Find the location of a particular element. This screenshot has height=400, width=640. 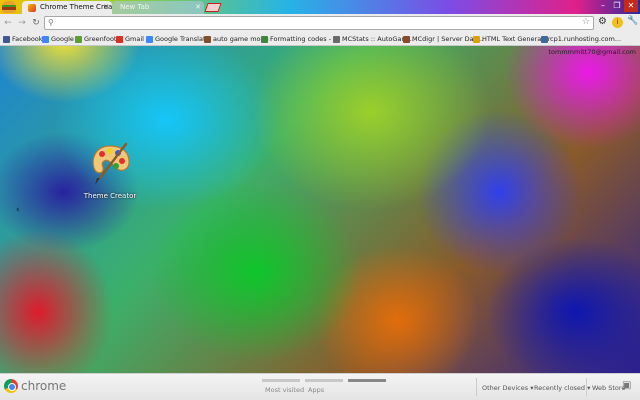

tab-strip: Chrome Theme Creator - ✕ New Tab ✕ – ❐ ✕ is located at coordinates (320, 7).